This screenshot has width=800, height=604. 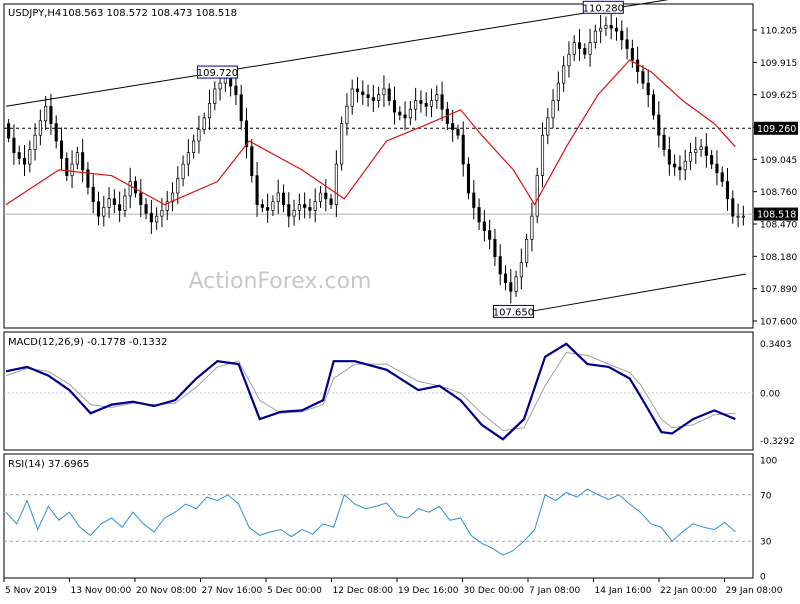 I want to click on price-axis-tick-label: 107.890, so click(x=778, y=290).